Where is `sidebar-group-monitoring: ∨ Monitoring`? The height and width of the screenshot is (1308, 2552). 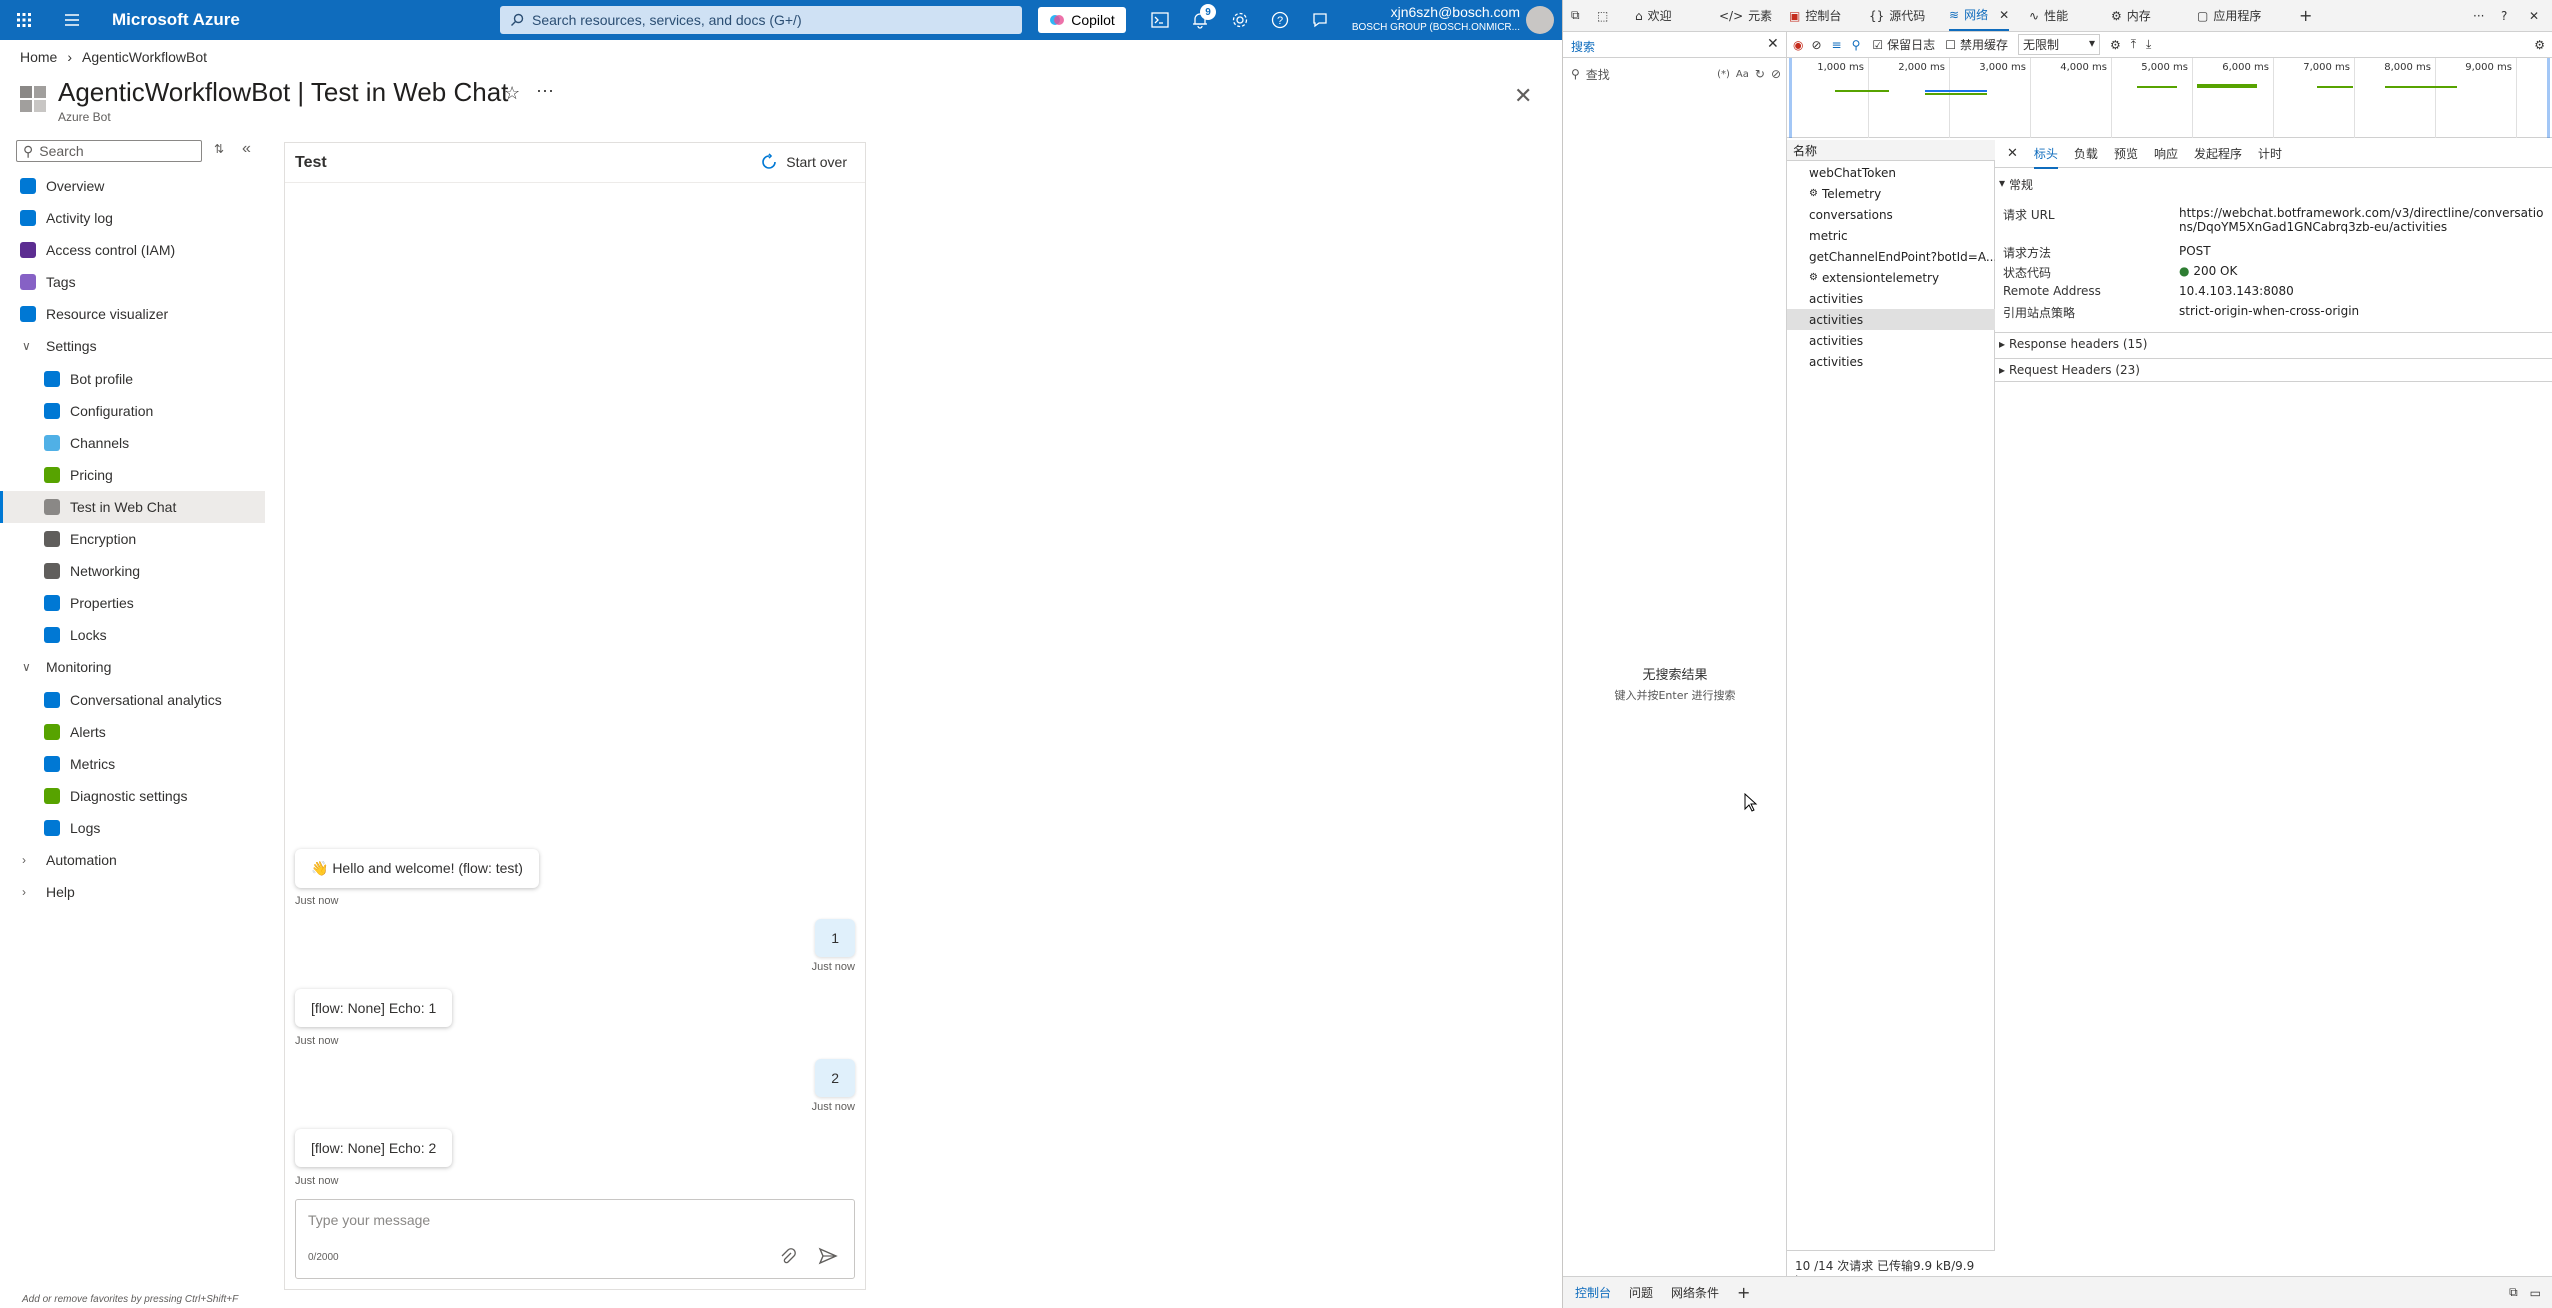
sidebar-group-monitoring: ∨ Monitoring is located at coordinates (132, 667).